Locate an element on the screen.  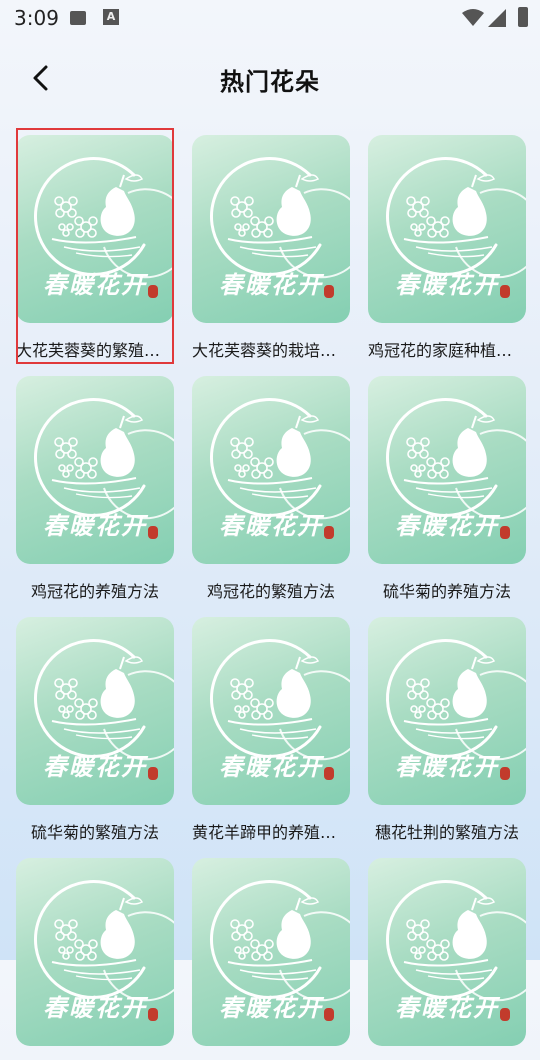
flower-card: 春暖花开 鸡冠花的养殖方法 is located at coordinates (95, 489).